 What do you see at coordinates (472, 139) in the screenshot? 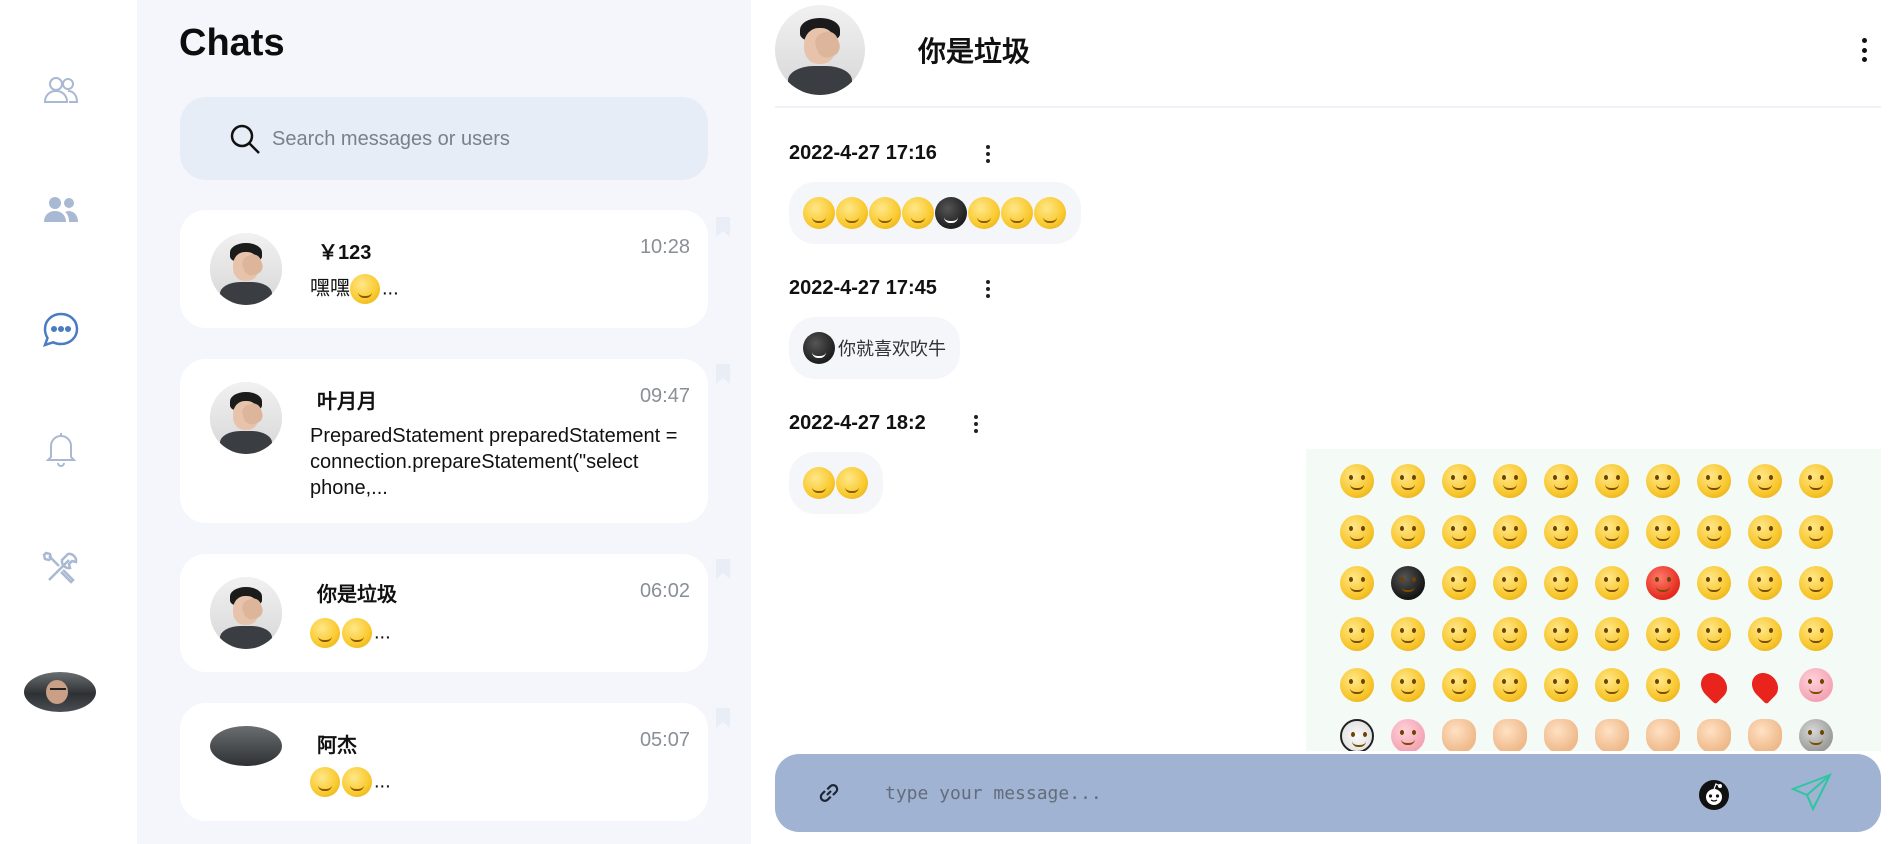
I see `search-input` at bounding box center [472, 139].